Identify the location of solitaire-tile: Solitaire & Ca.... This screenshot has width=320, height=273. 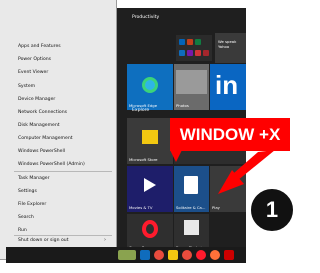
(191, 189).